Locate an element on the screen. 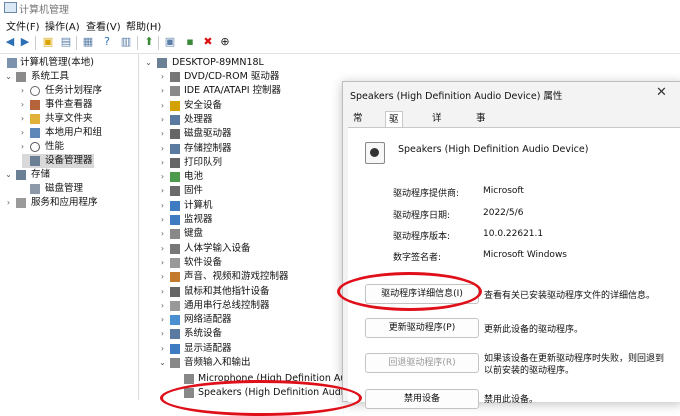  tree-item-storage: ⌄ 存储 is located at coordinates (71, 175).